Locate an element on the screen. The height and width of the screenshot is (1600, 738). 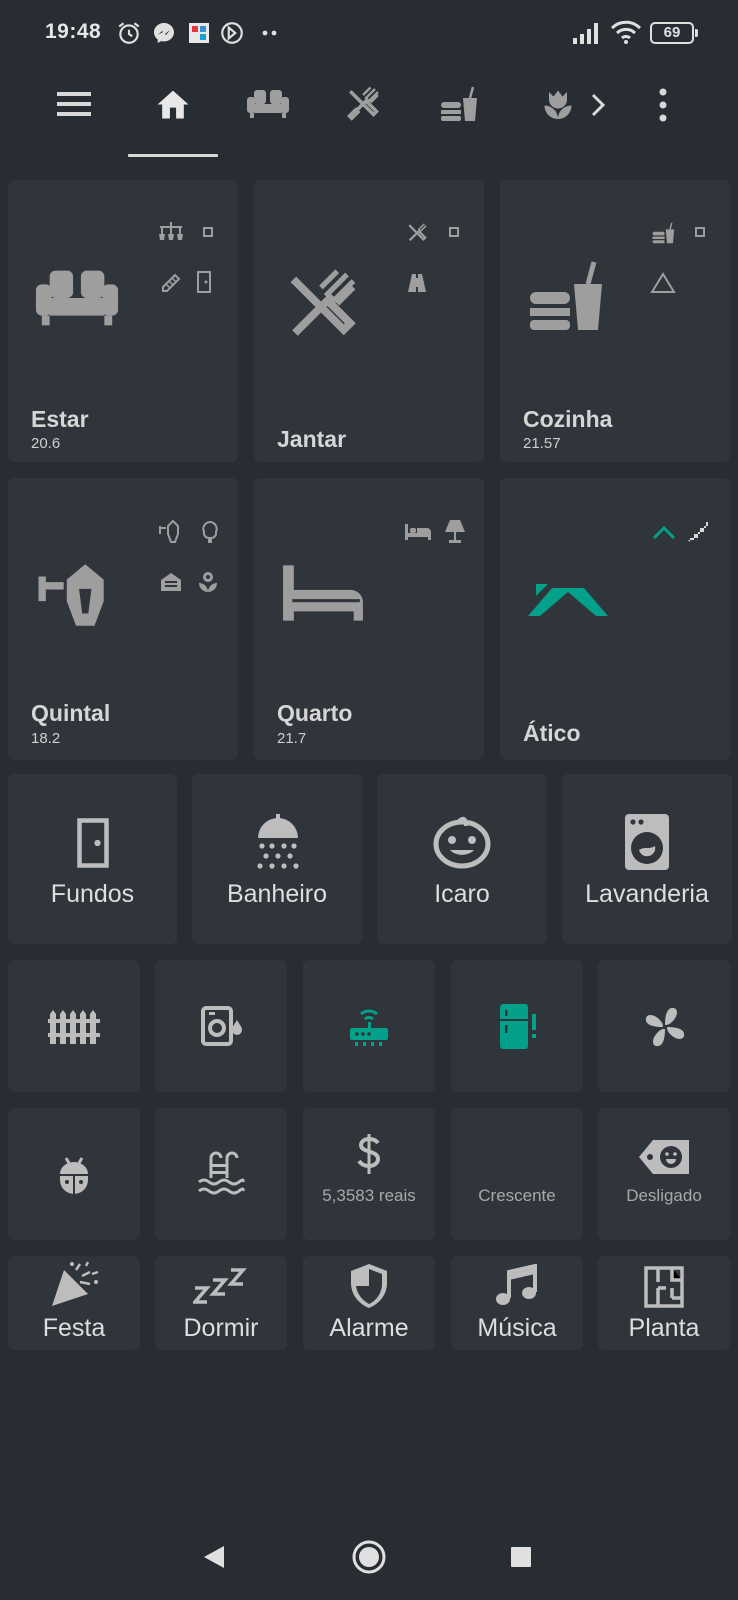
device-router-button is located at coordinates (369, 1026).